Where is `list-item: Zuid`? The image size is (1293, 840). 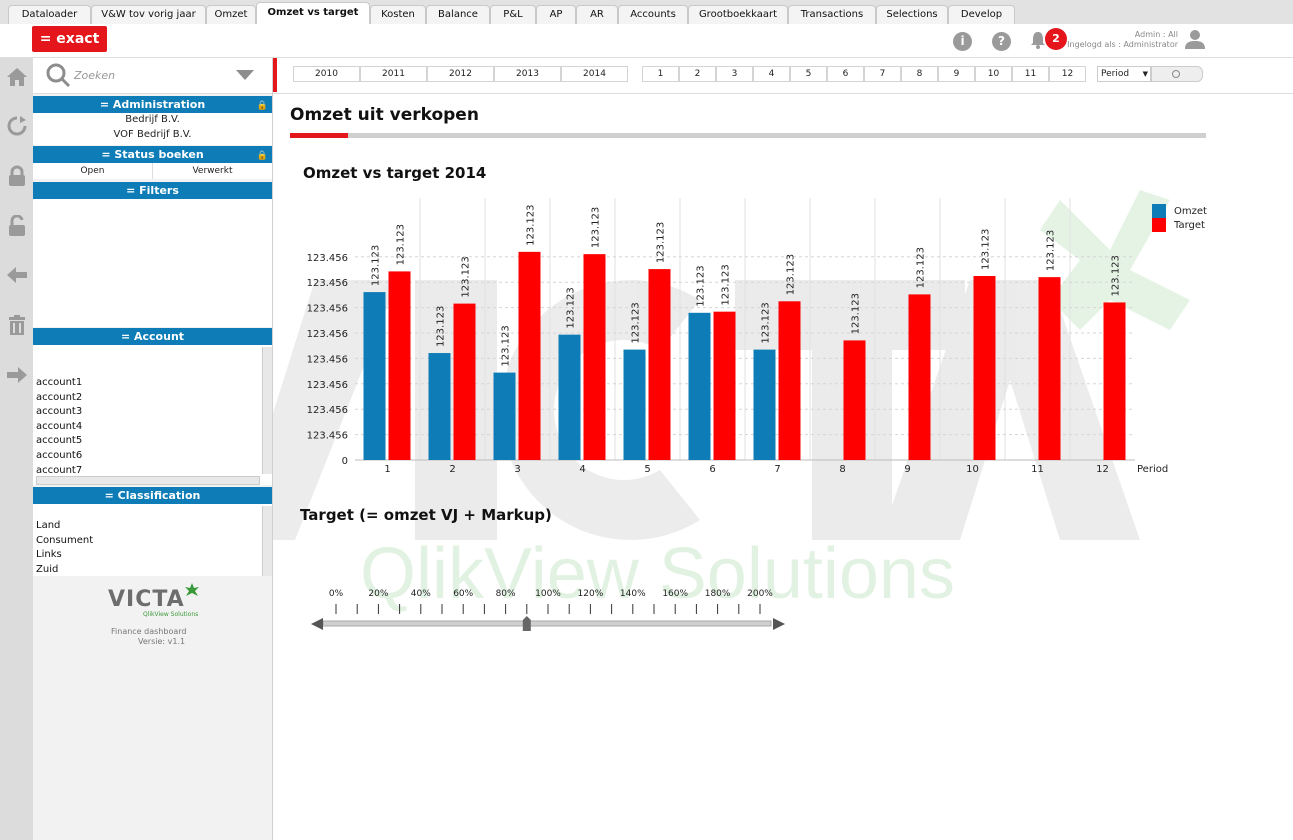
list-item: Zuid is located at coordinates (47, 569).